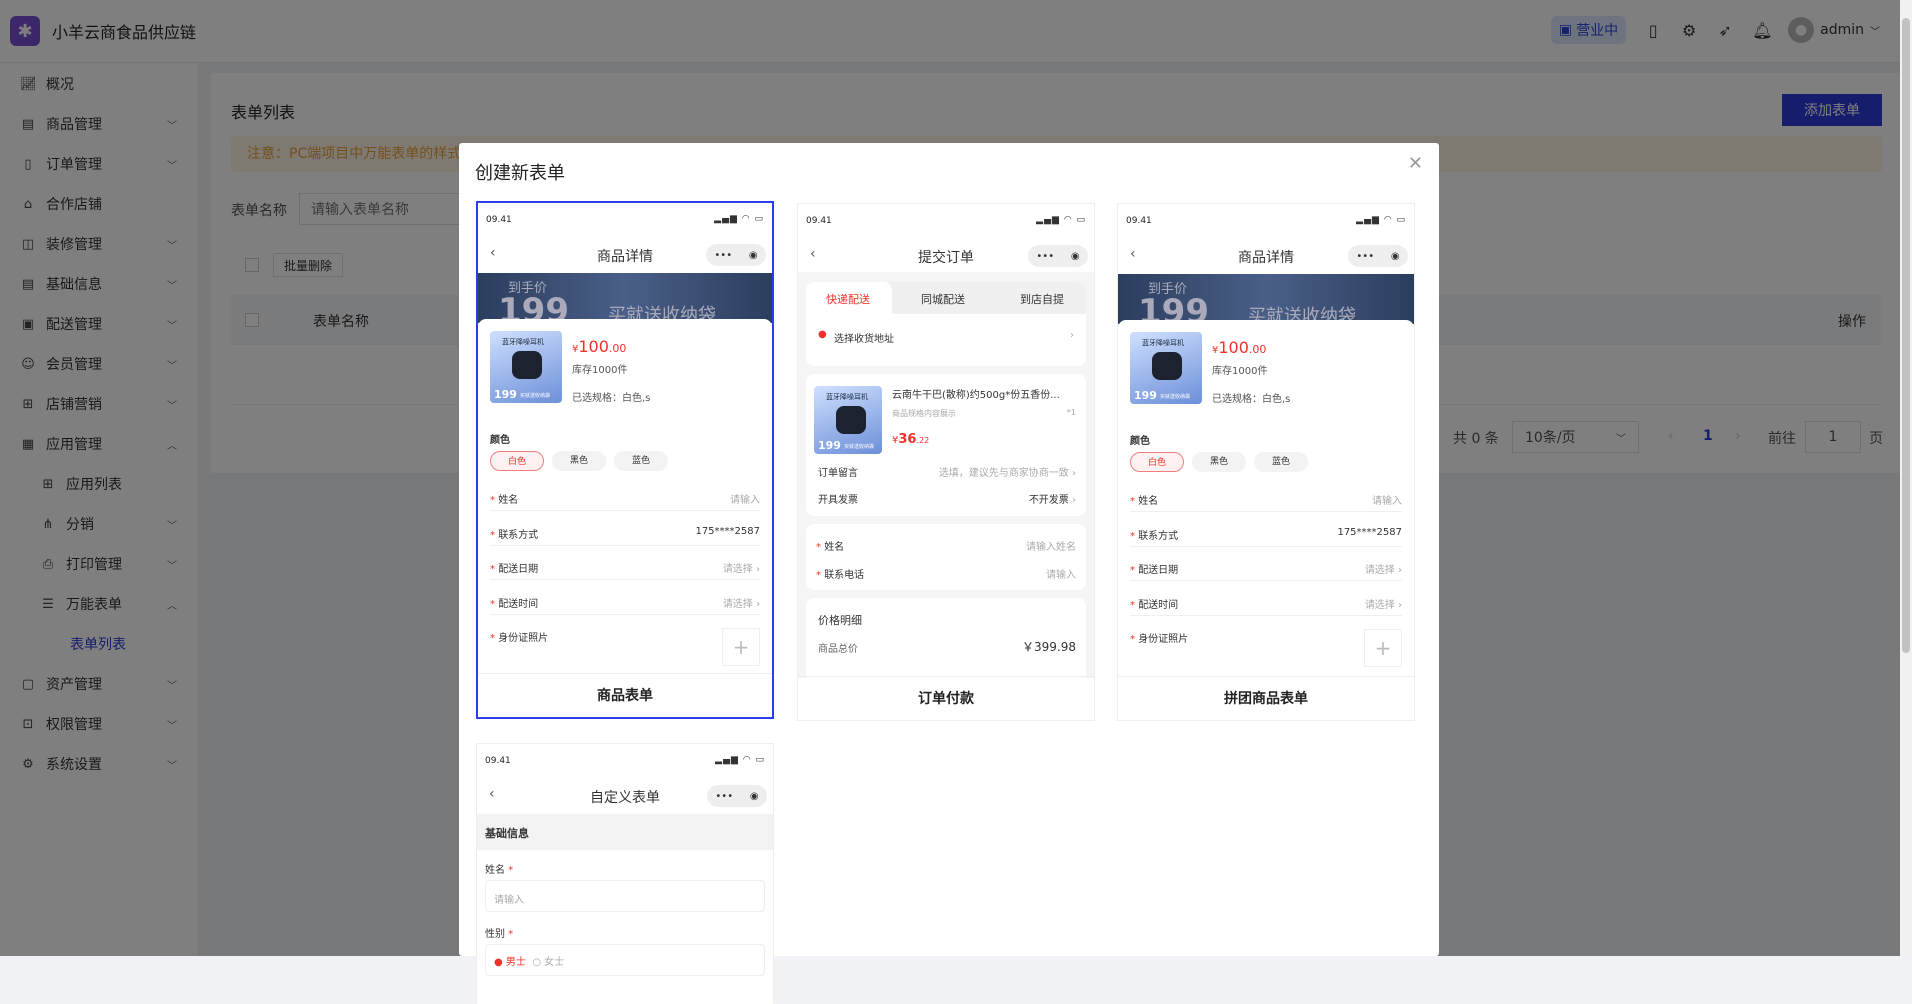 The height and width of the screenshot is (1004, 1912). I want to click on close-icon: ✕, so click(1415, 163).